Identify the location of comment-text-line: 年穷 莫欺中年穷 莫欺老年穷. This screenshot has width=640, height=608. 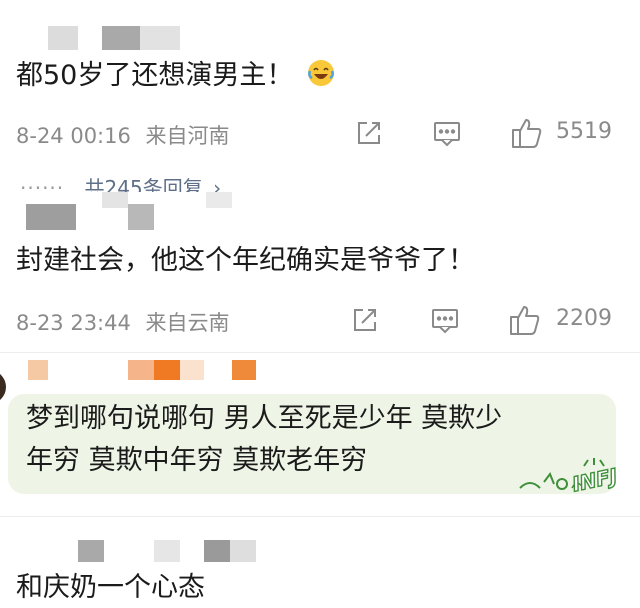
(197, 460).